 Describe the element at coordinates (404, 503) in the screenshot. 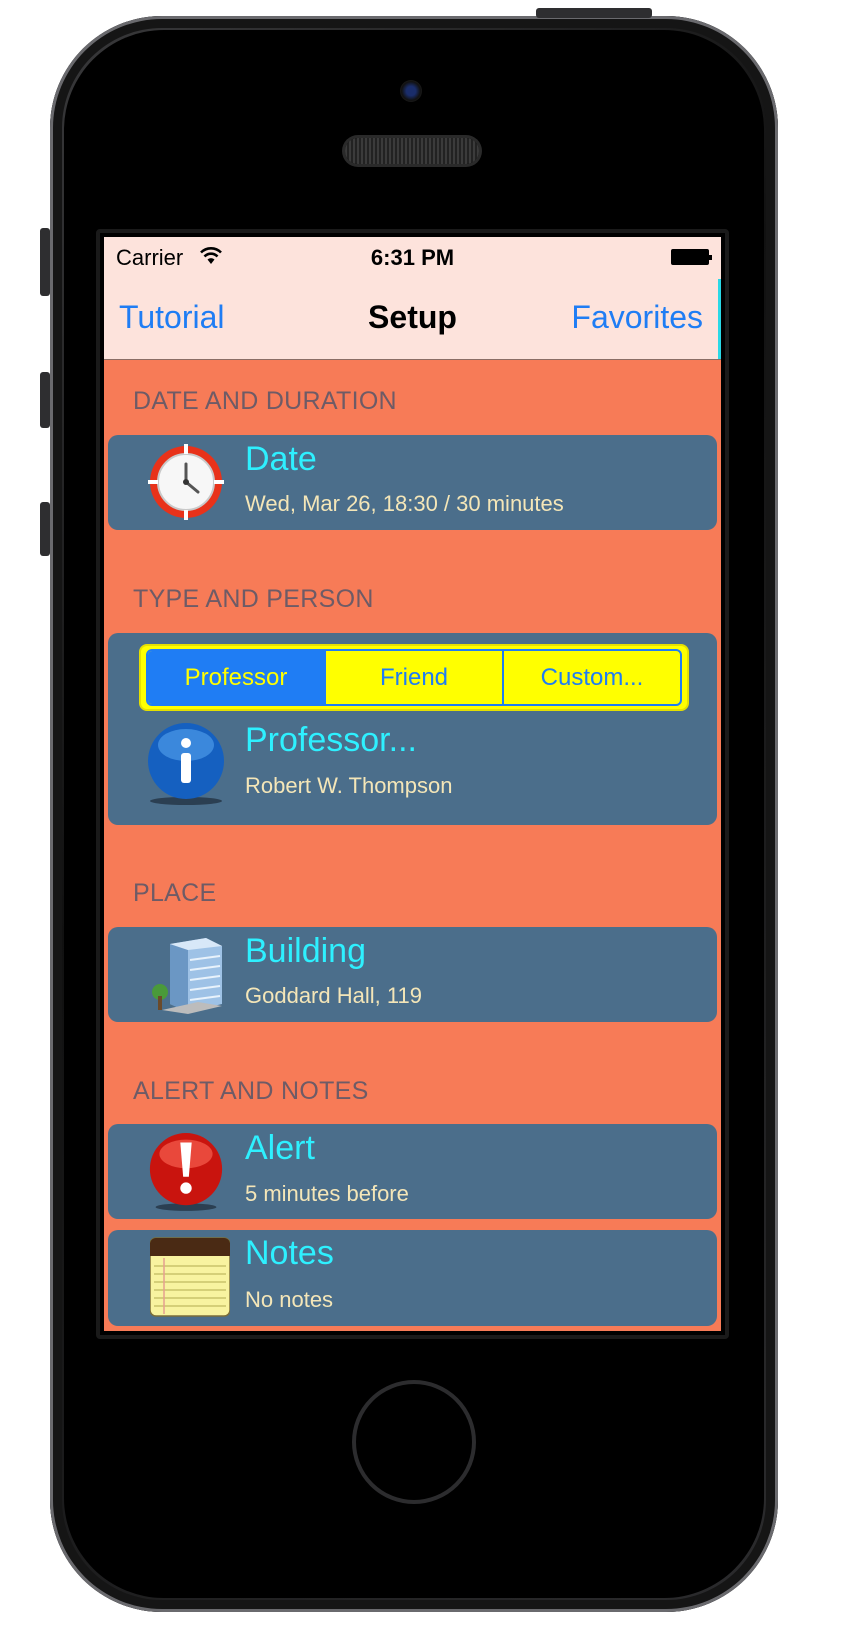

I see `date-subtitle: Wed, Mar 26, 18:30 / 30 minutes` at that location.